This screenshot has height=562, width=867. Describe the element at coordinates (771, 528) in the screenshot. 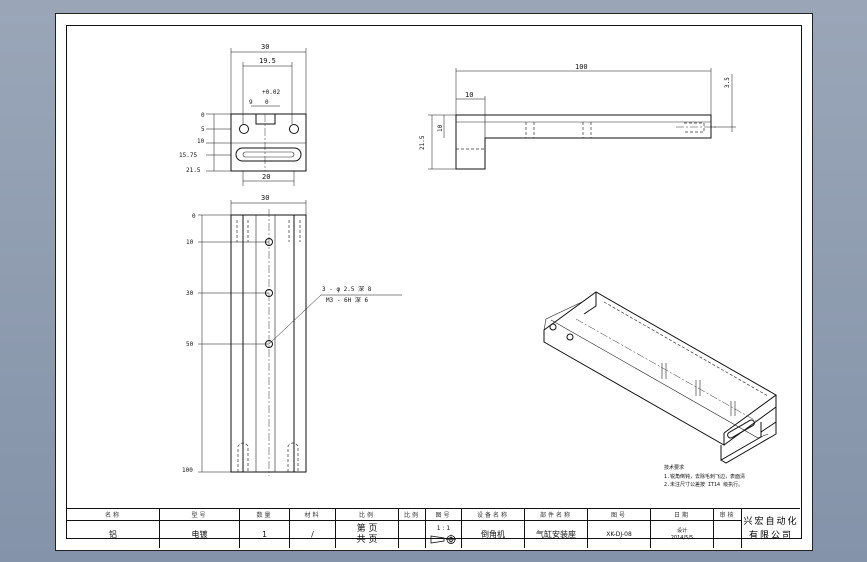

I see `tb-company: 兴宏自动化 有限公司` at that location.